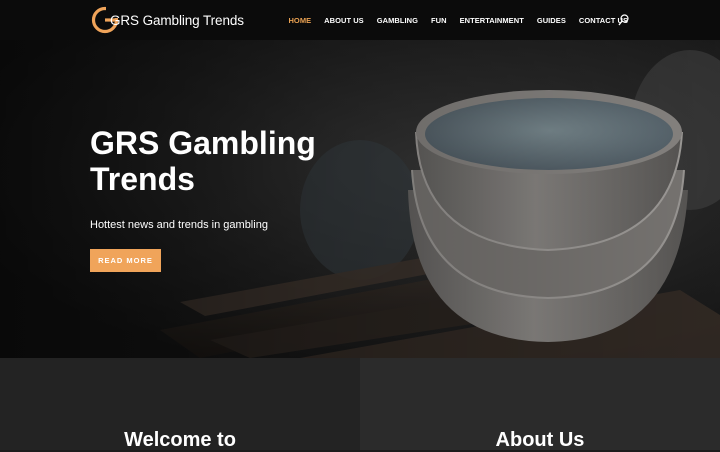 Image resolution: width=720 pixels, height=452 pixels. I want to click on site-logo: GRS Gambling Trends, so click(167, 20).